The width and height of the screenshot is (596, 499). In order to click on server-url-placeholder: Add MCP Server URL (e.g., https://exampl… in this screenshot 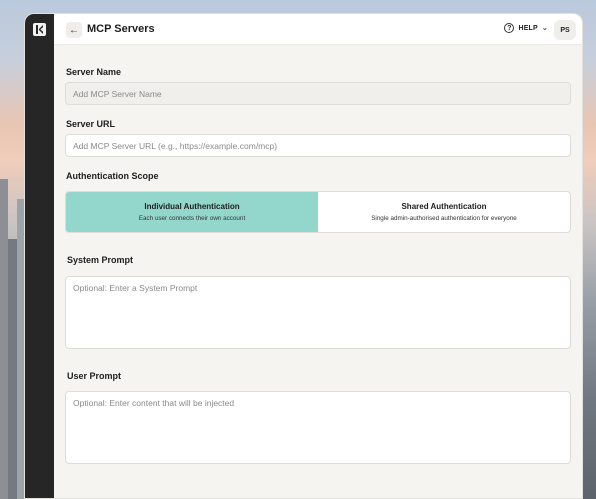, I will do `click(175, 145)`.